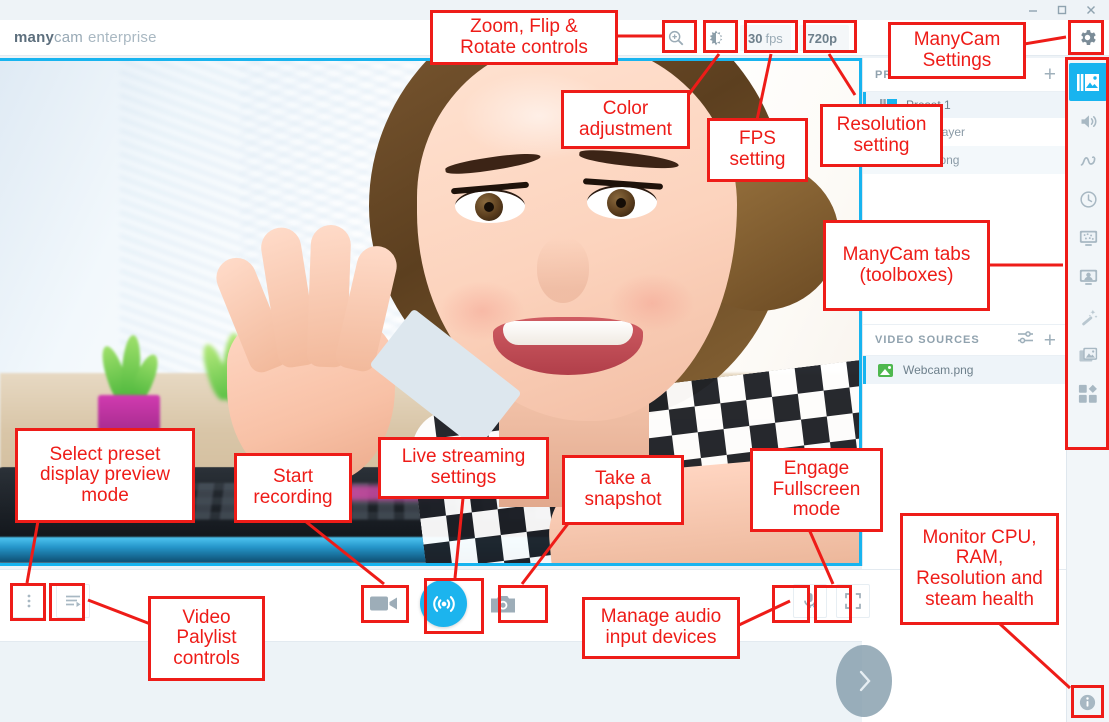  What do you see at coordinates (85, 37) in the screenshot?
I see `app-logo: manycam enterprise` at bounding box center [85, 37].